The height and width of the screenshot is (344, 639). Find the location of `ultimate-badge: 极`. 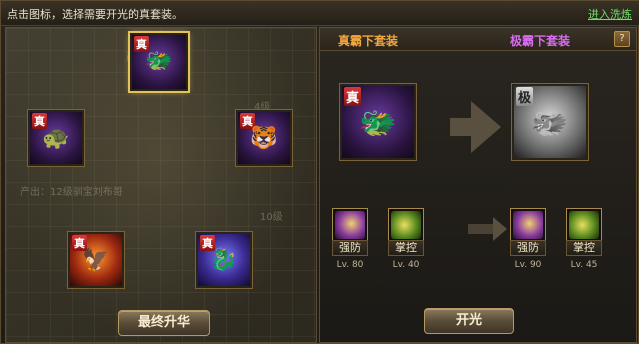

ultimate-badge: 极 is located at coordinates (525, 96).